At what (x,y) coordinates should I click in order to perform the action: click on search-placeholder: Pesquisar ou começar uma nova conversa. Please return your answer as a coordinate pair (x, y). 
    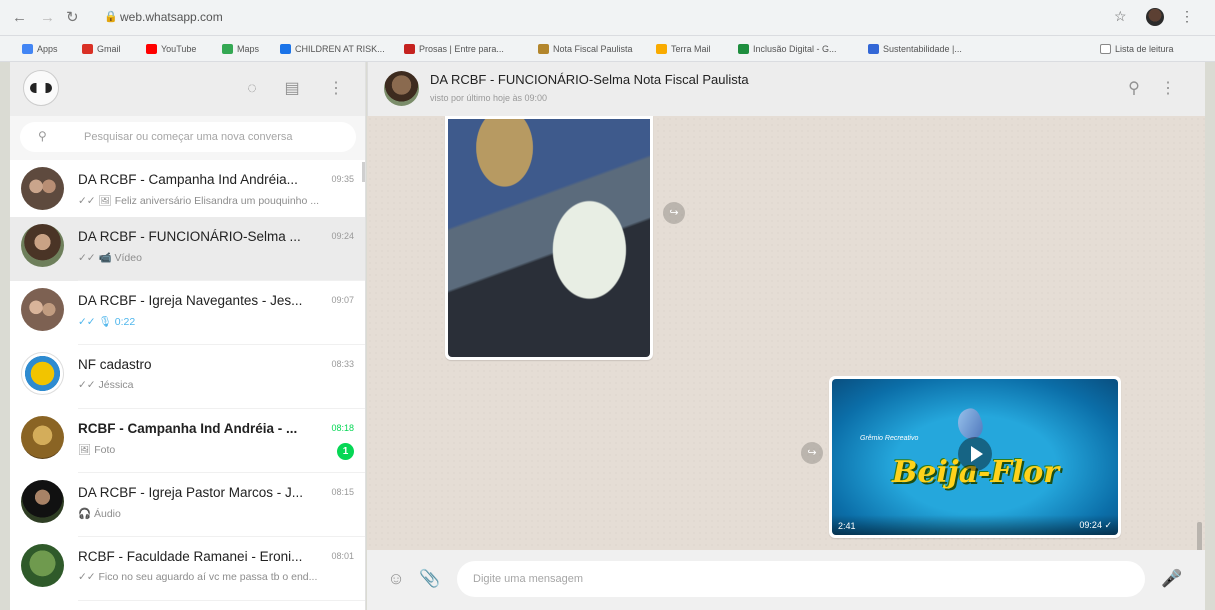
    Looking at the image, I should click on (188, 137).